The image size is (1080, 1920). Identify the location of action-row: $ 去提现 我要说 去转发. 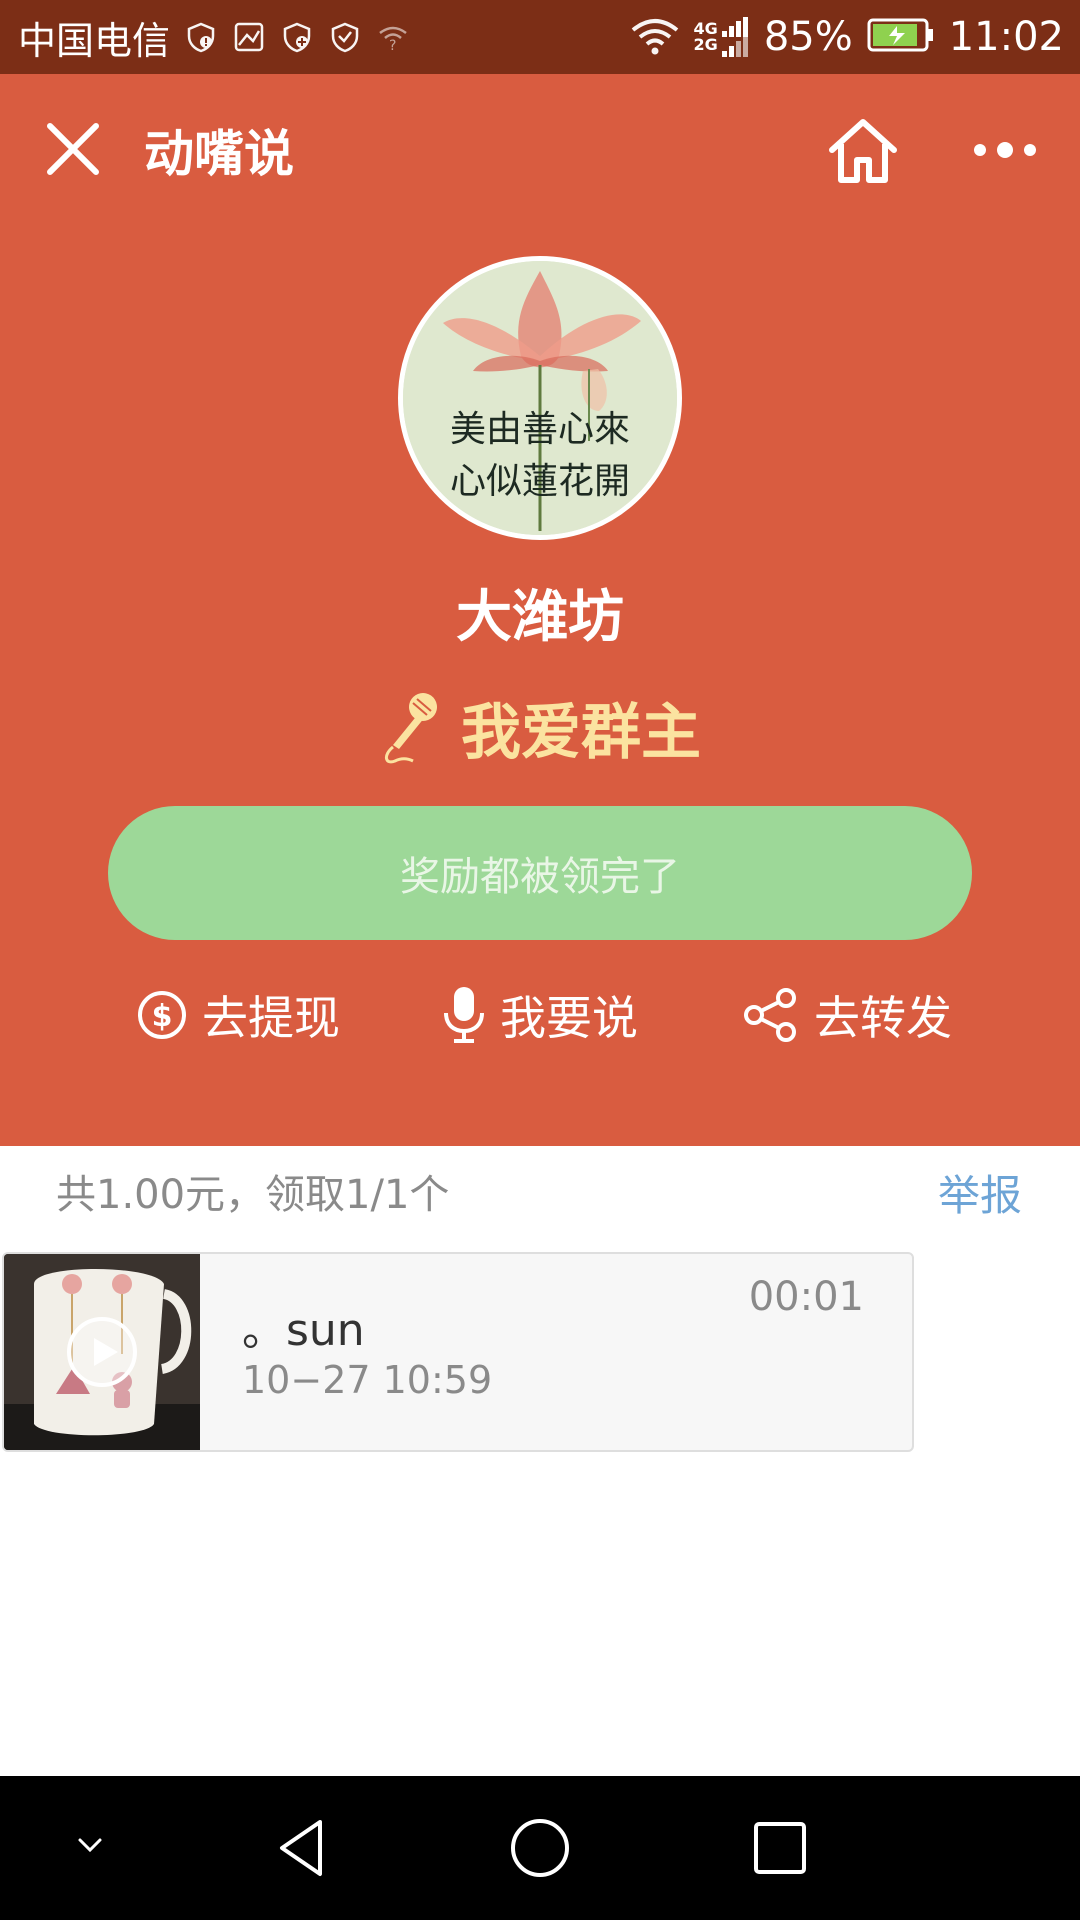
(540, 1022).